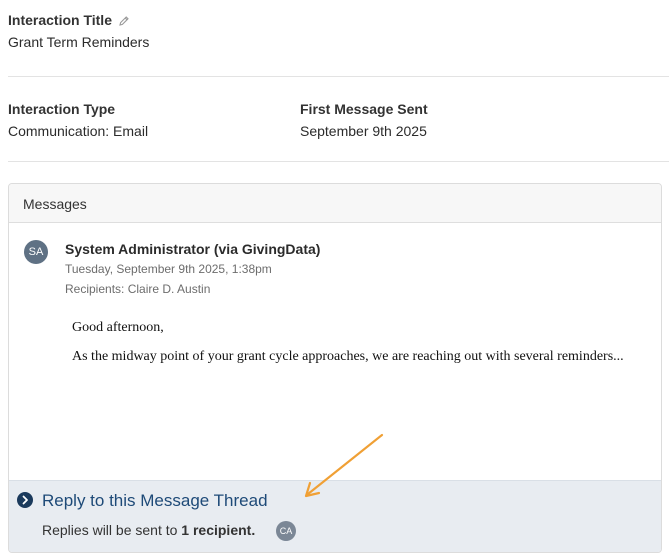  What do you see at coordinates (138, 289) in the screenshot?
I see `message-recipients: Recipients: Claire D. Austin` at bounding box center [138, 289].